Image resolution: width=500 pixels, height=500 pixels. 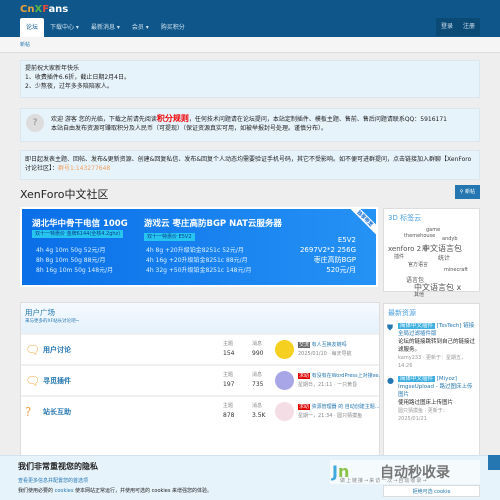 What do you see at coordinates (346, 240) in the screenshot?
I see `banner-line: E5V2` at bounding box center [346, 240].